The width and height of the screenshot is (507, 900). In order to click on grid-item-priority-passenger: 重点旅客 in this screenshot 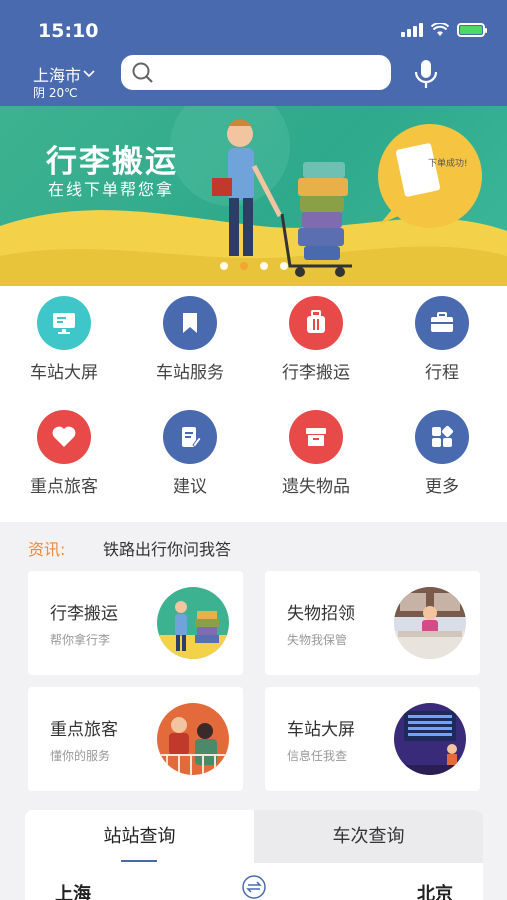, I will do `click(64, 453)`.